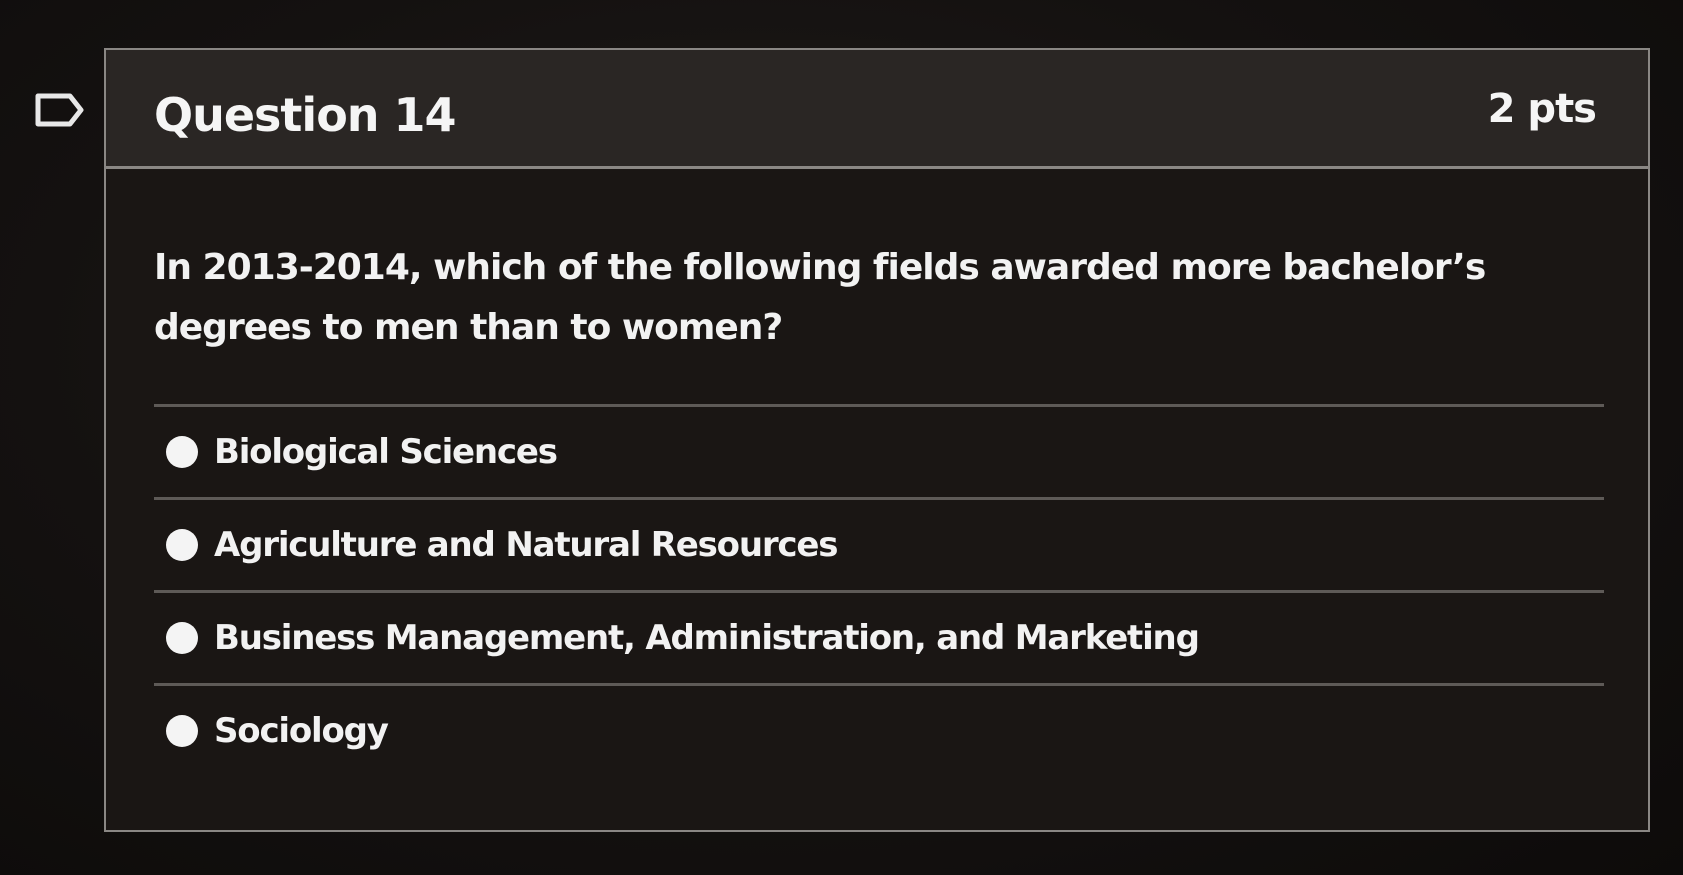 The image size is (1683, 875). What do you see at coordinates (877, 109) in the screenshot?
I see `question-header: Question 14 2 pts` at bounding box center [877, 109].